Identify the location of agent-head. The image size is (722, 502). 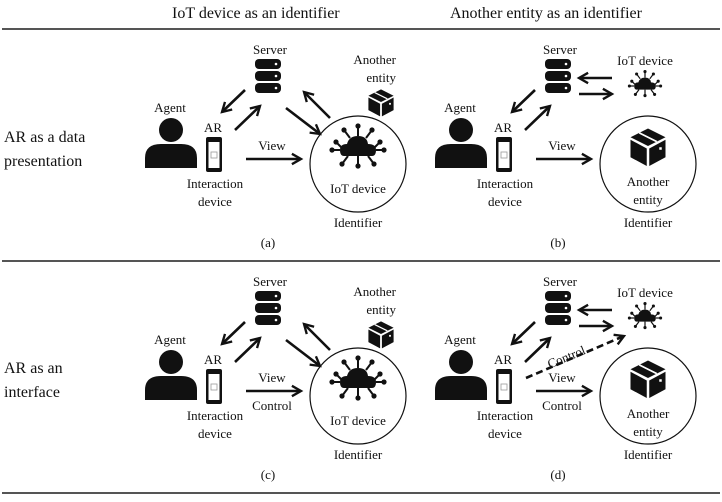
(171, 130).